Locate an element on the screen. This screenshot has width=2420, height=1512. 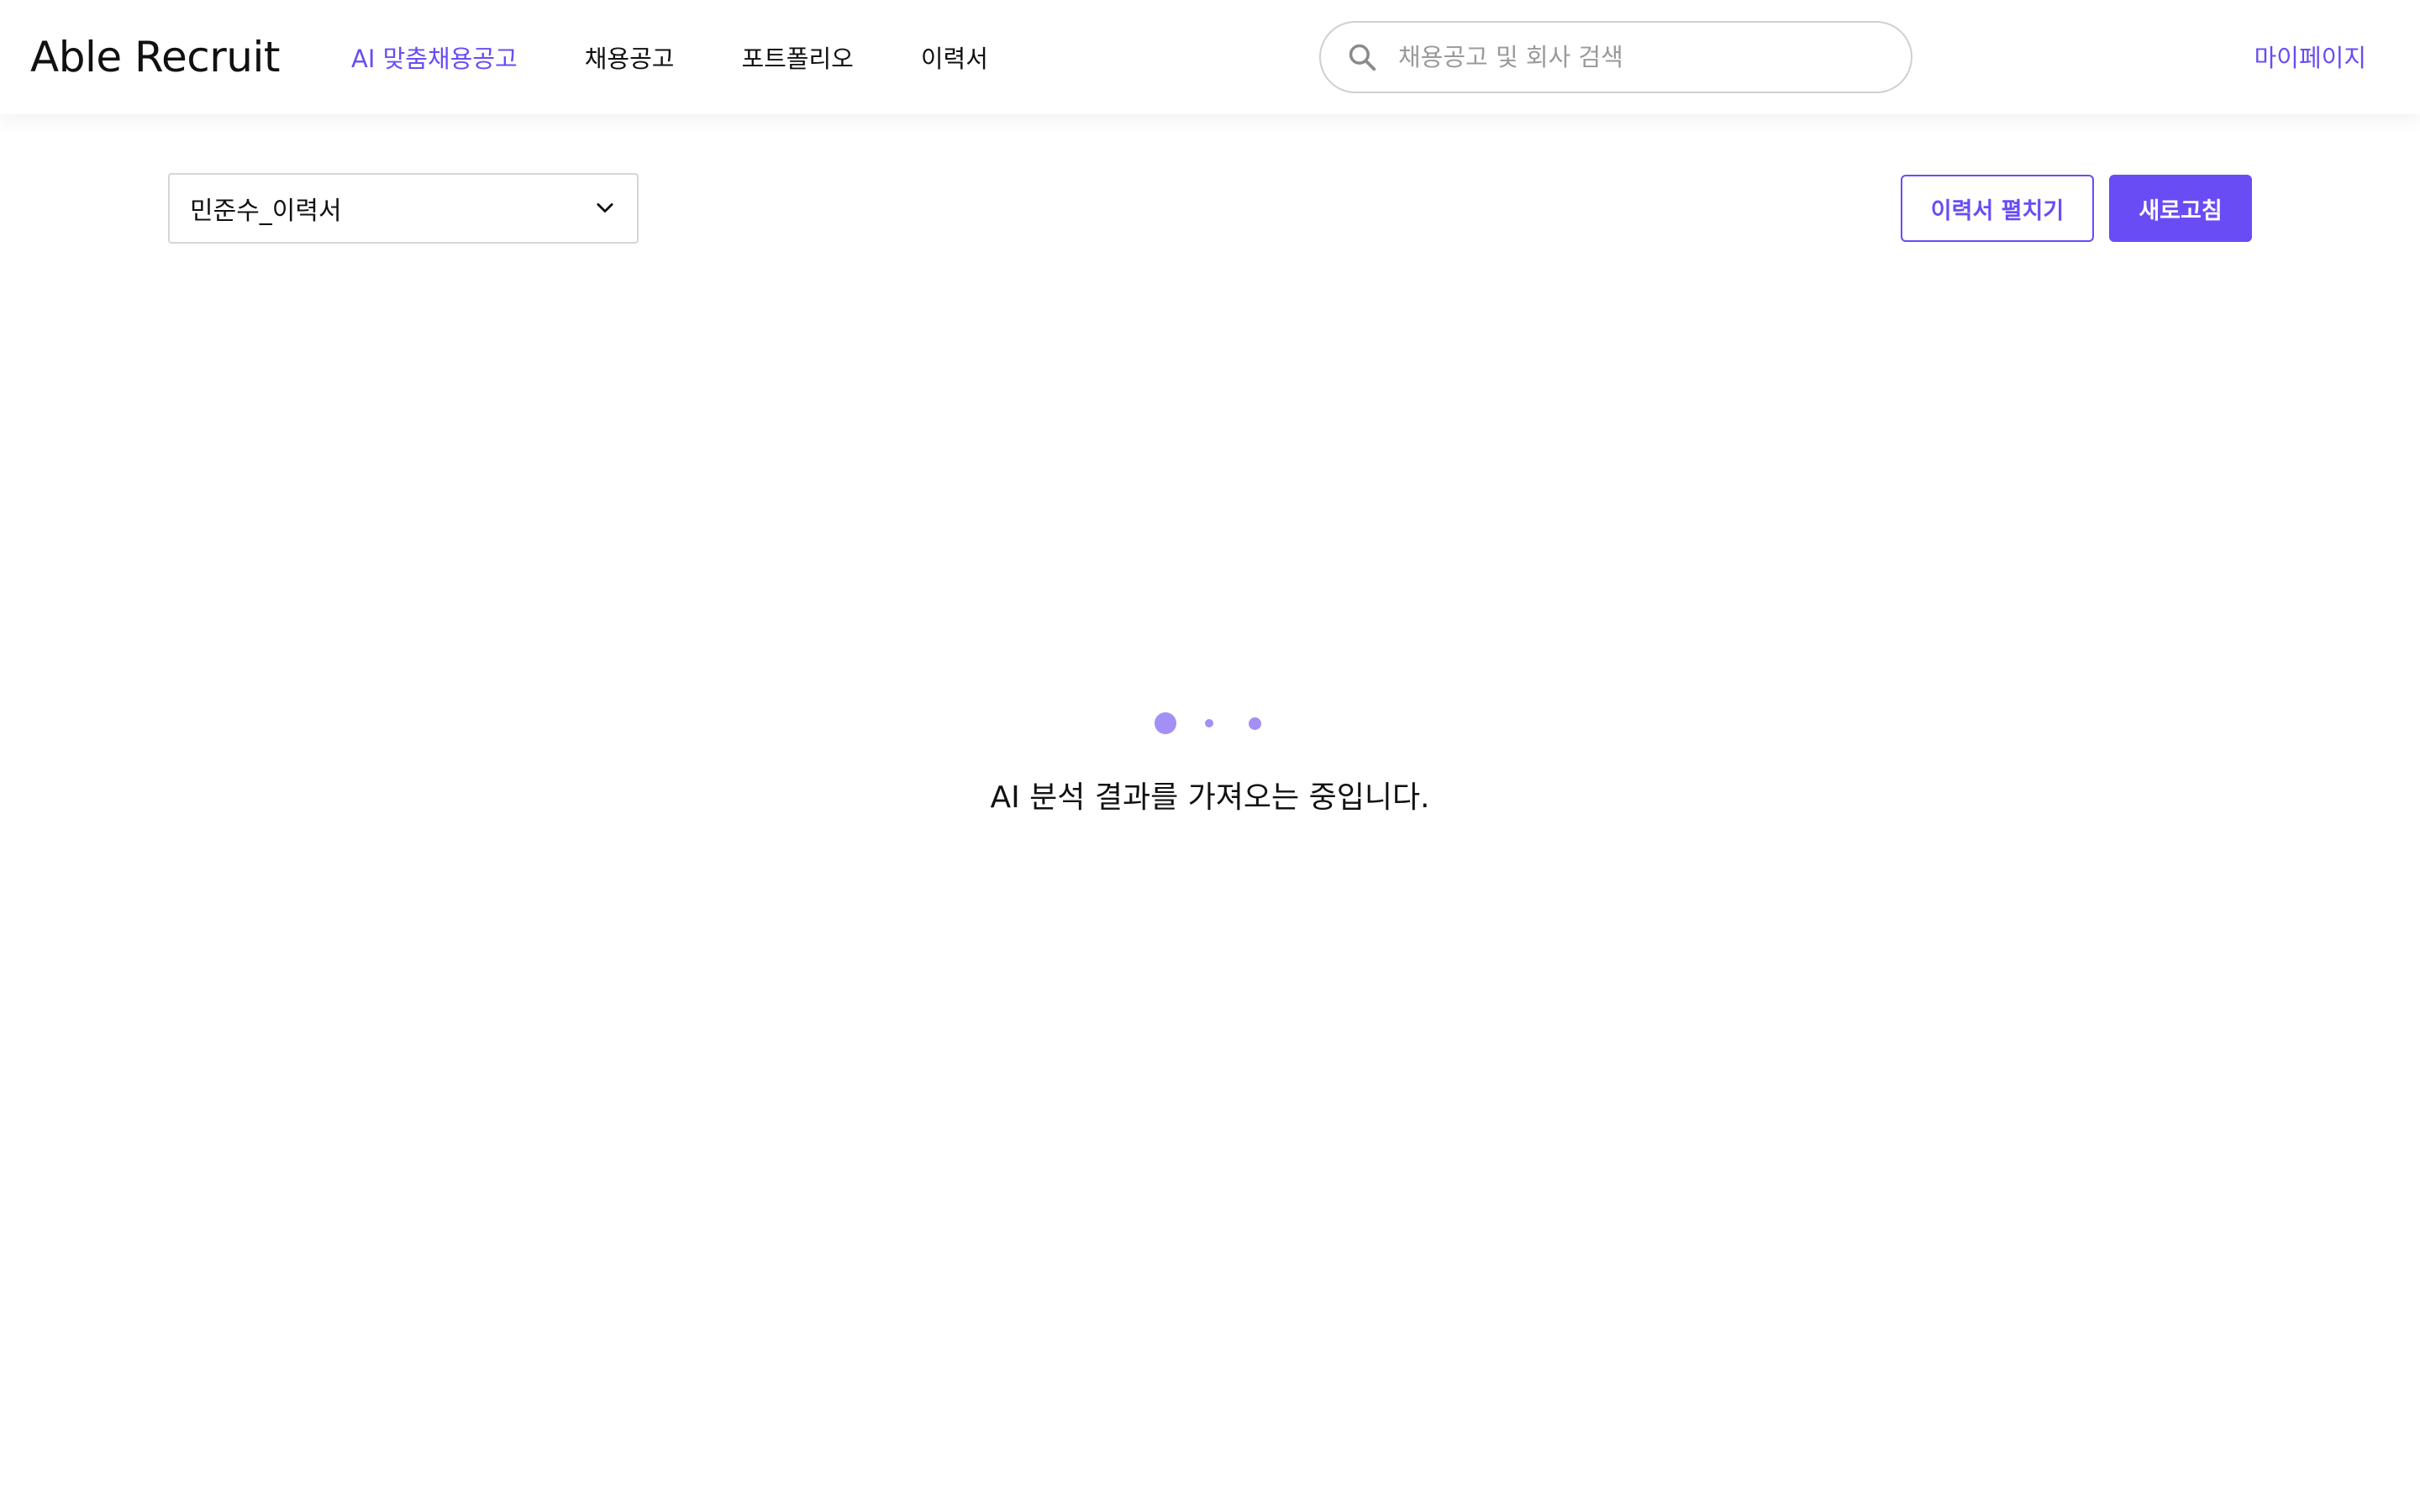
chevron-down-icon is located at coordinates (605, 207).